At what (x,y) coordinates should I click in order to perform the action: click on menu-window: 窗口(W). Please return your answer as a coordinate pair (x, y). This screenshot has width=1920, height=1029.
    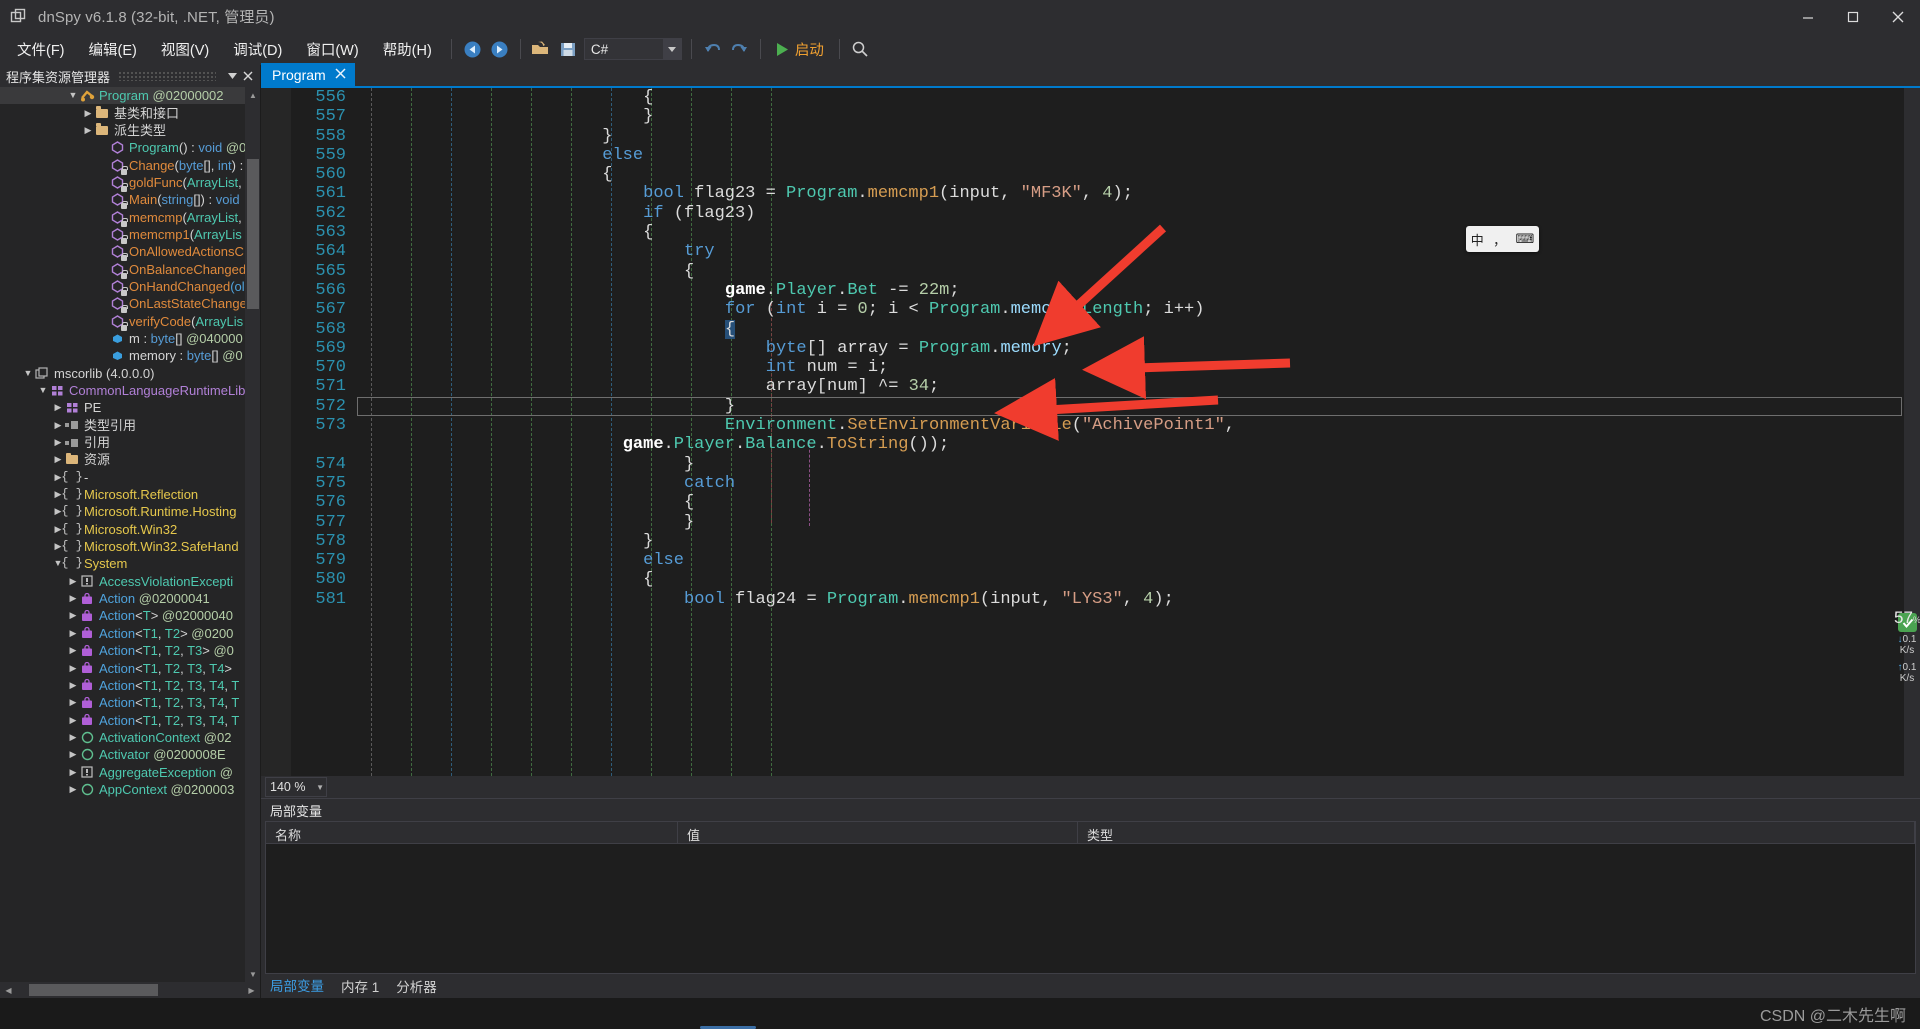
    Looking at the image, I should click on (332, 49).